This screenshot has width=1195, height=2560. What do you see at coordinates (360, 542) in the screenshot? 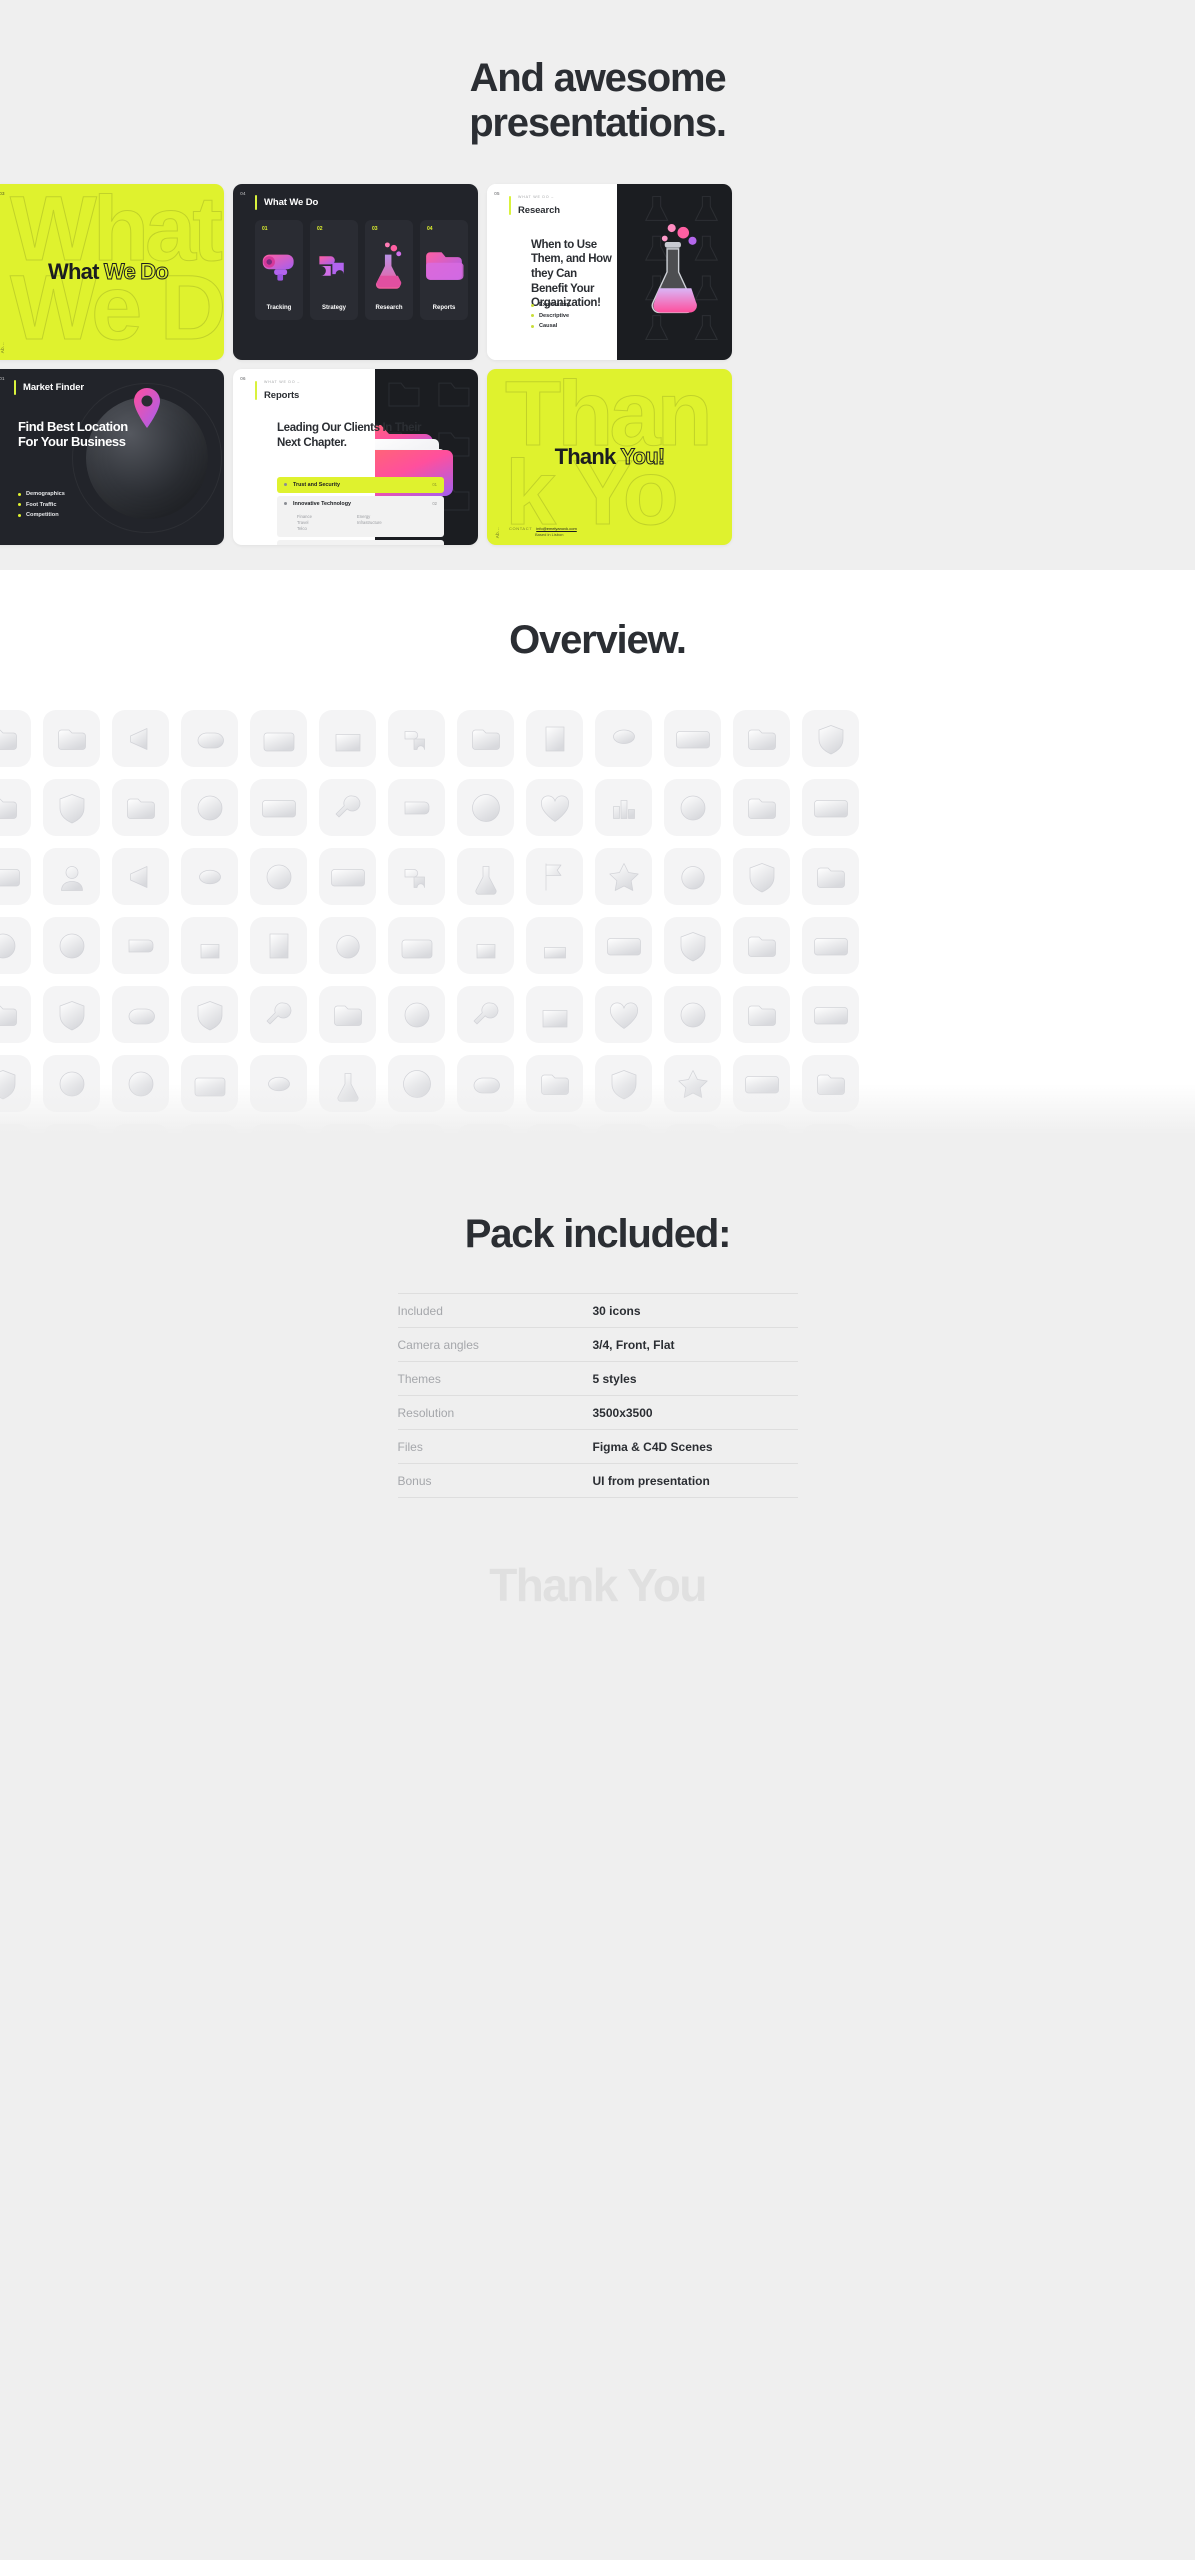
I see `accordion-item-ai: AI 03` at bounding box center [360, 542].